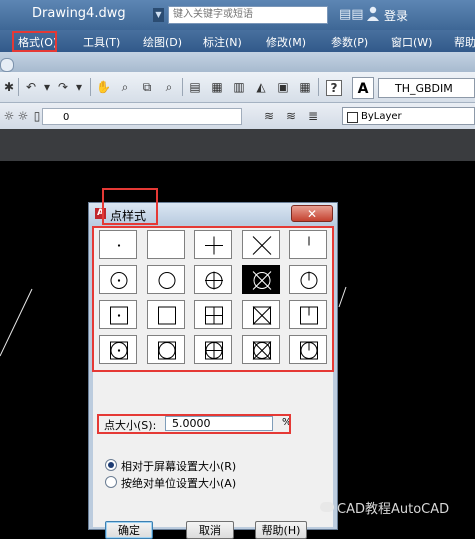  Describe the element at coordinates (411, 42) in the screenshot. I see `menu-window: 窗口(W)` at that location.